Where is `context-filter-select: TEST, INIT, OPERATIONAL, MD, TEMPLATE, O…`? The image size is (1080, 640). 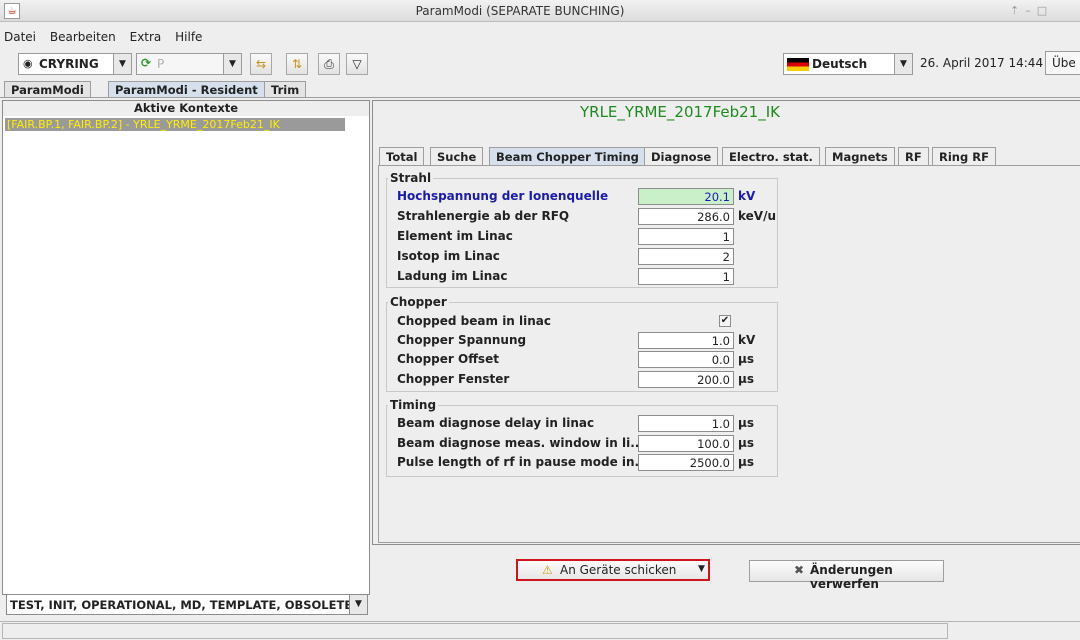 context-filter-select: TEST, INIT, OPERATIONAL, MD, TEMPLATE, O… is located at coordinates (187, 604).